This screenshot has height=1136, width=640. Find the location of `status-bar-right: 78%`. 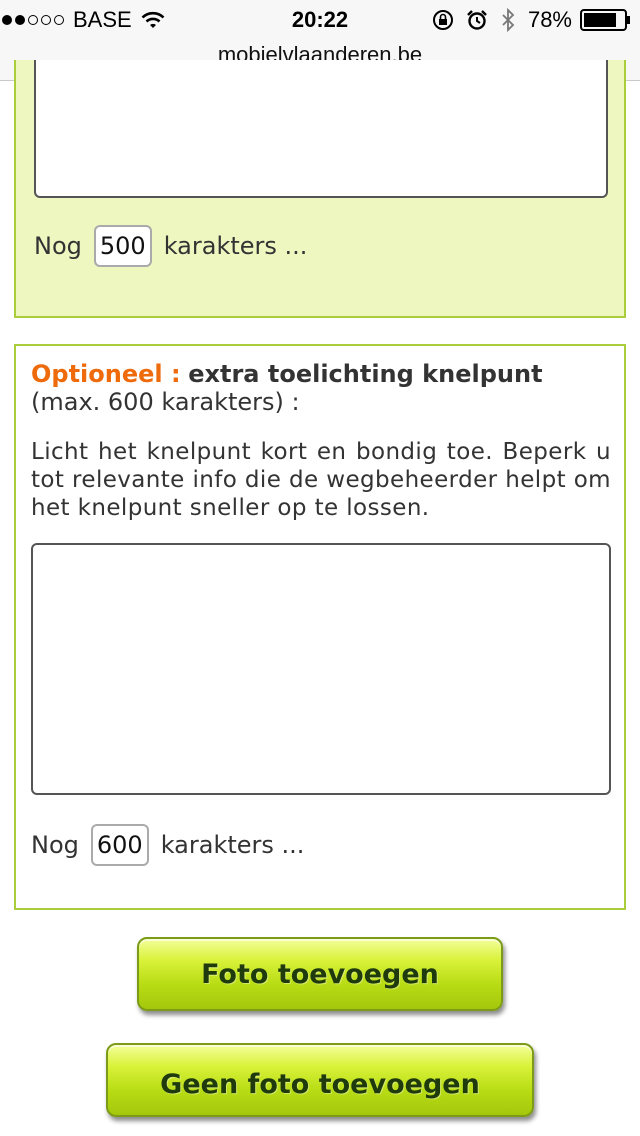

status-bar-right: 78% is located at coordinates (526, 20).